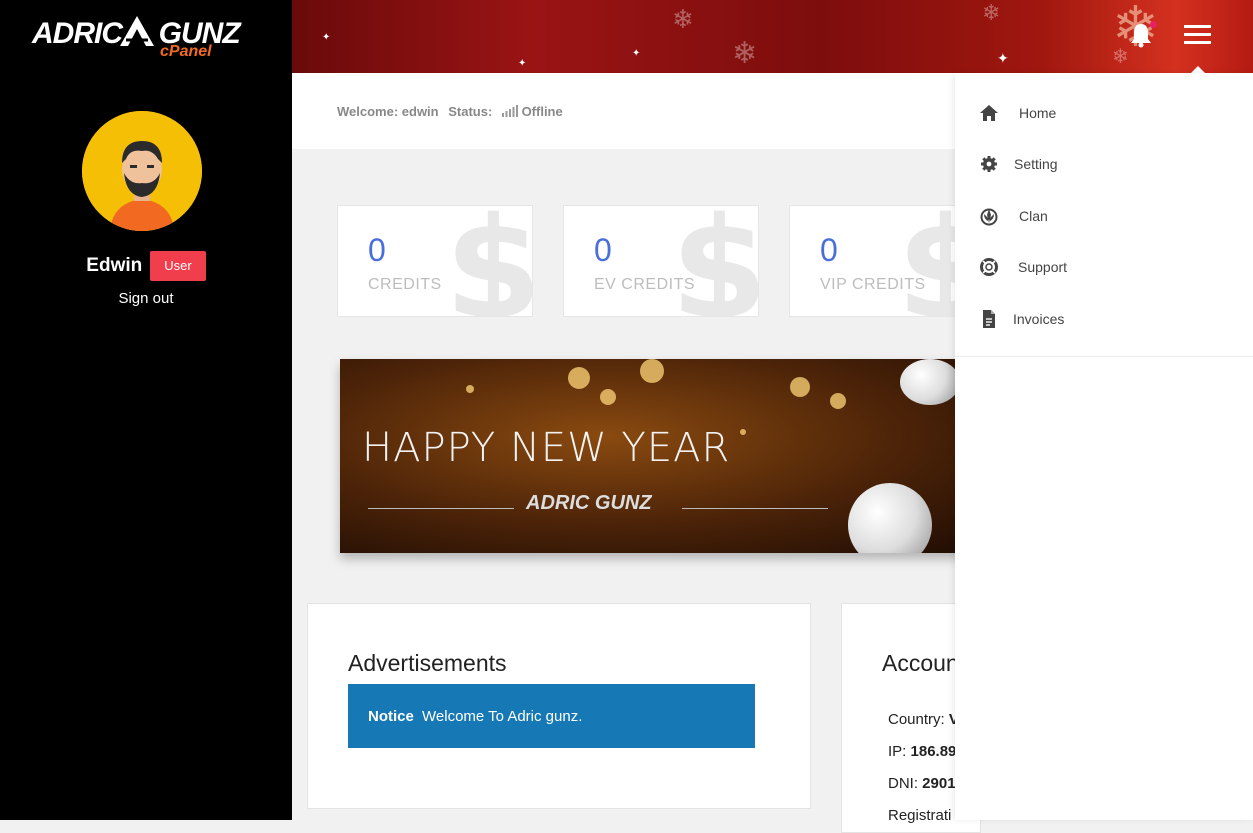  Describe the element at coordinates (405, 284) in the screenshot. I see `credits-label: CREDITS` at that location.